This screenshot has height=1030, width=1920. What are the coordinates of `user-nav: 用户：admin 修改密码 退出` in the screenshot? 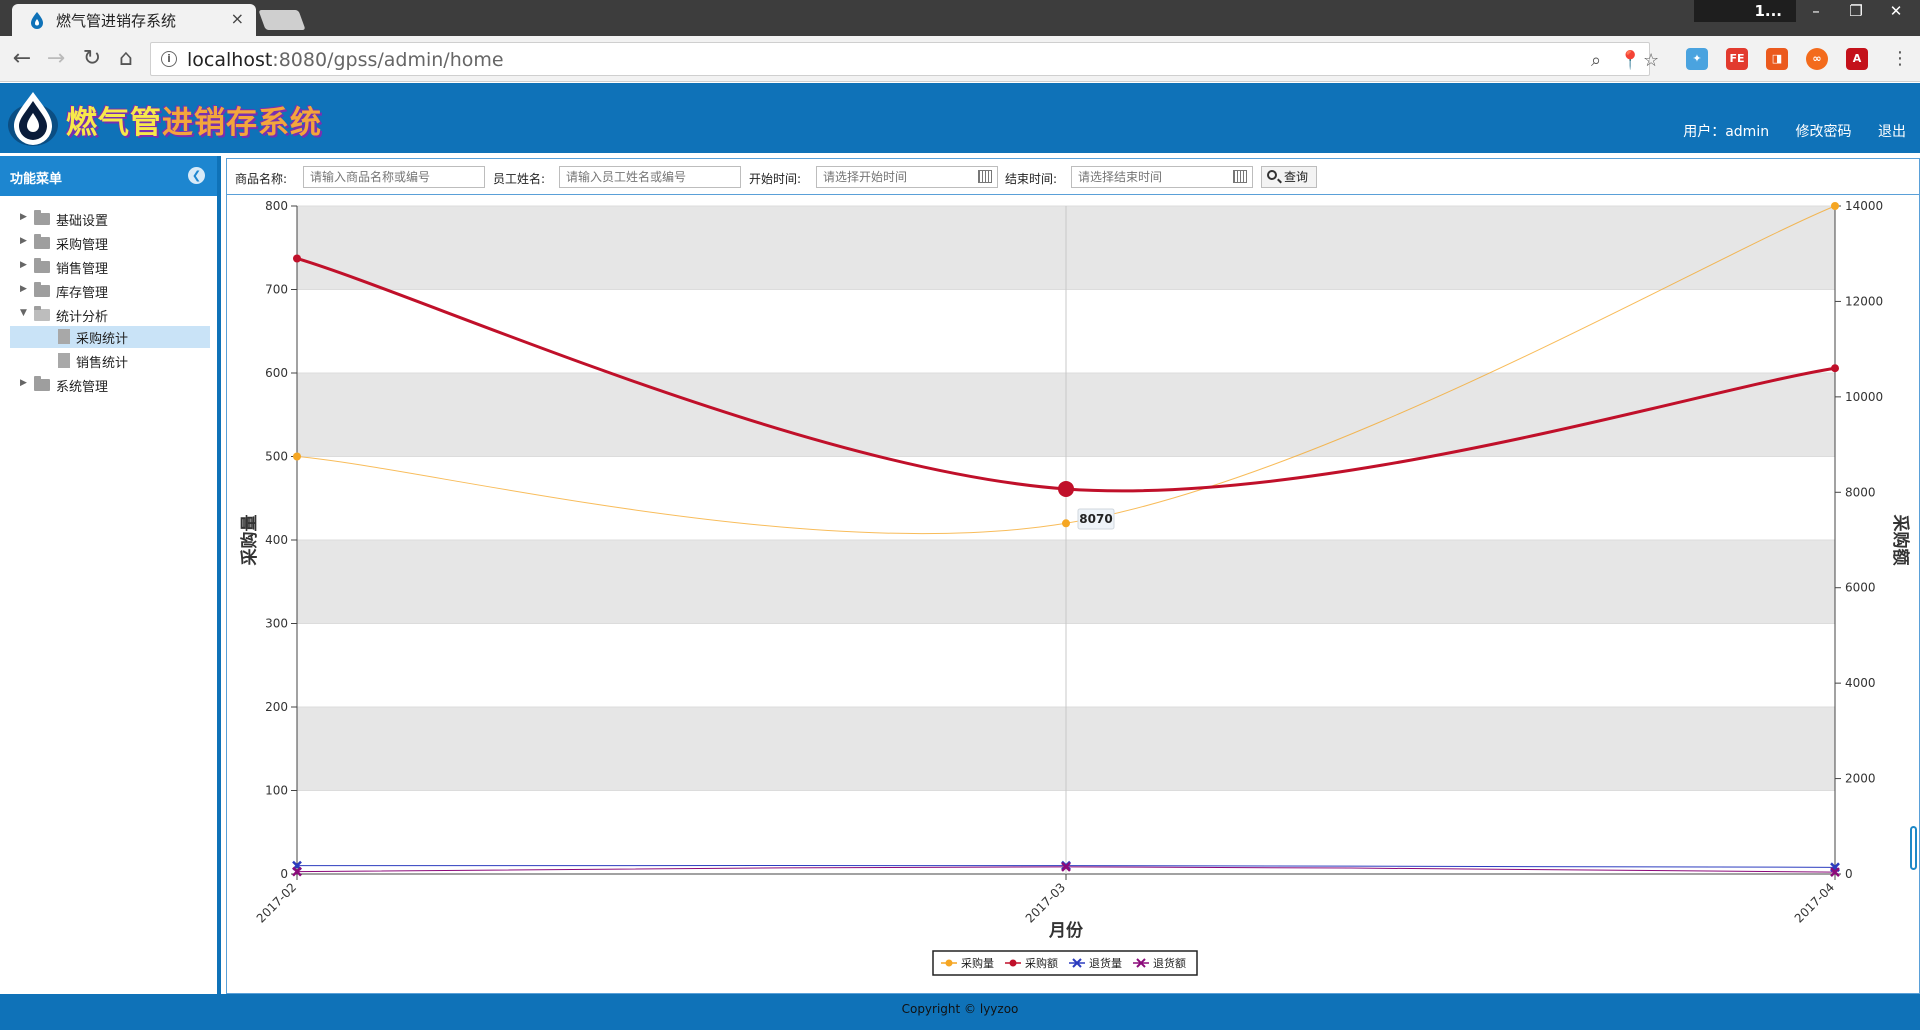 It's located at (1783, 131).